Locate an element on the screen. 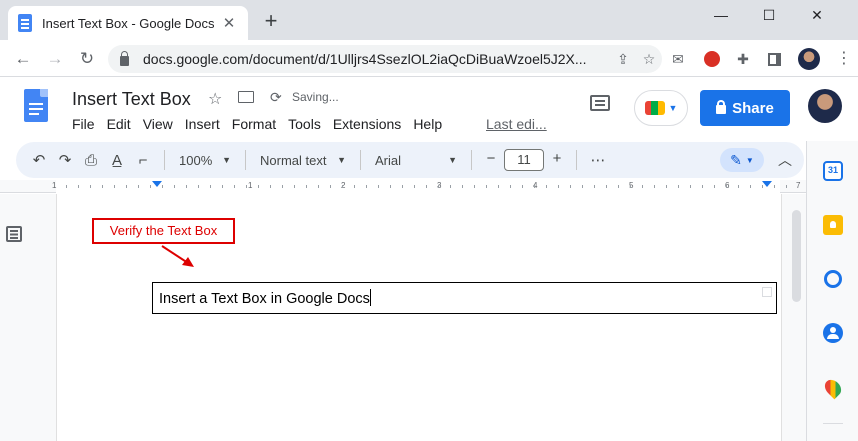 Image resolution: width=858 pixels, height=441 pixels. spellcheck-icon: A̲ is located at coordinates (117, 160).